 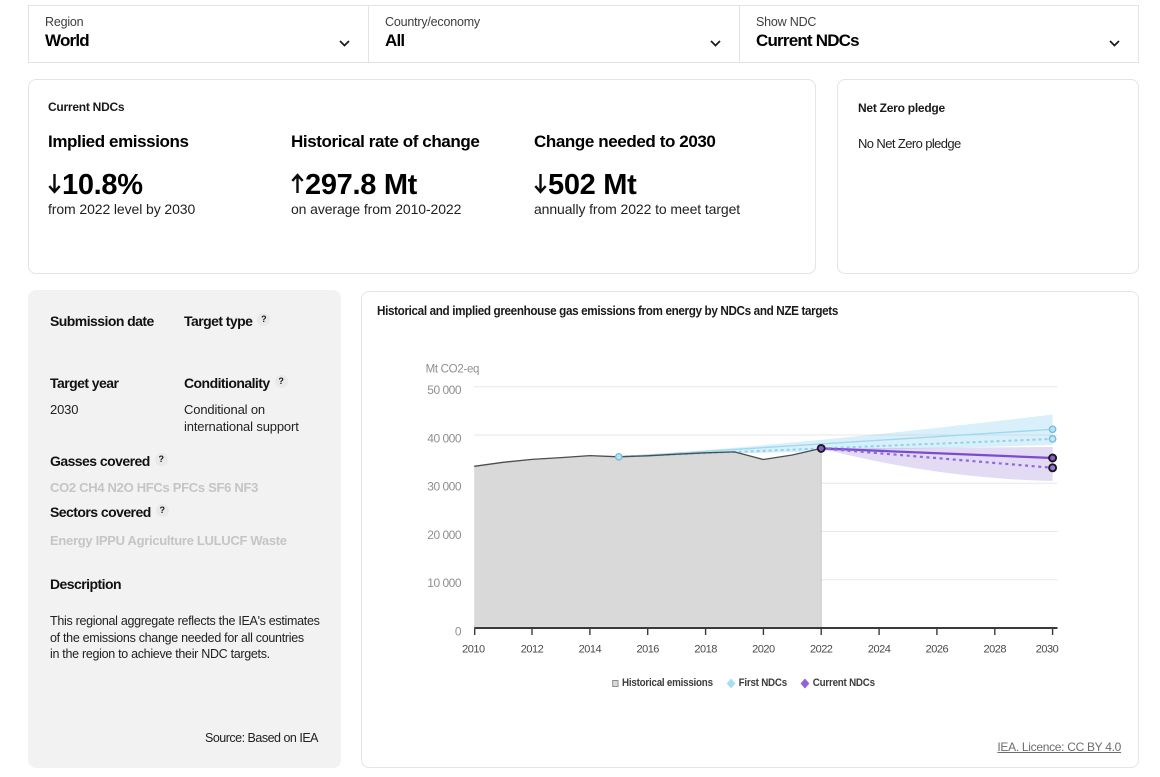 I want to click on svg-text: 2016, so click(x=647, y=649).